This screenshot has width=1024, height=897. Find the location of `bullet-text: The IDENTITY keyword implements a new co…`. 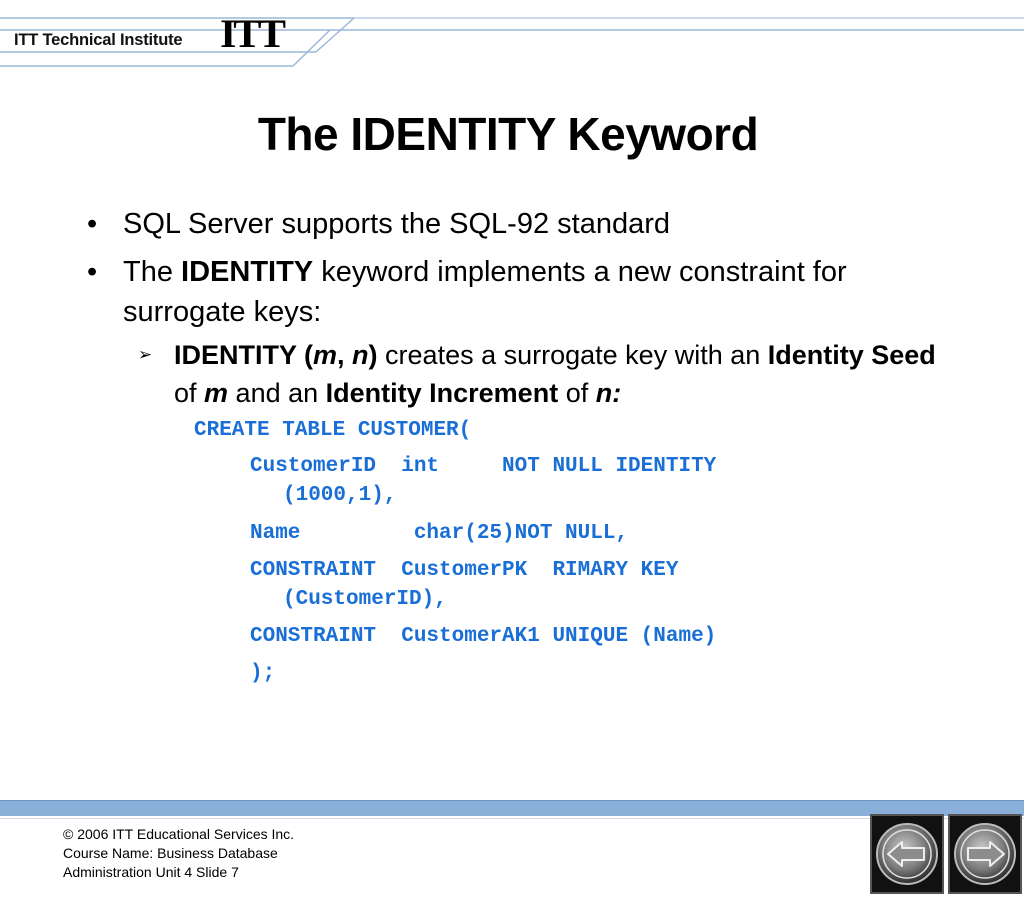

bullet-text: The IDENTITY keyword implements a new co… is located at coordinates (485, 292).